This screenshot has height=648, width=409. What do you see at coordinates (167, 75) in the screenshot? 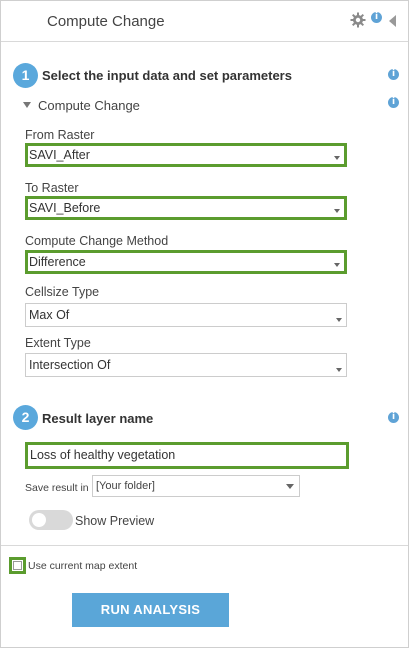
I see `step-1-title: Select the input data and set parameters` at bounding box center [167, 75].